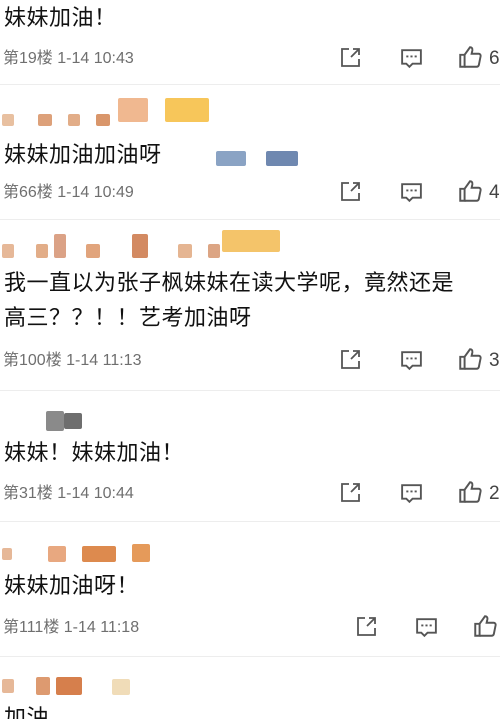 This screenshot has width=500, height=719. I want to click on comment-meta: 第111楼 1-14 11:18, so click(71, 628).